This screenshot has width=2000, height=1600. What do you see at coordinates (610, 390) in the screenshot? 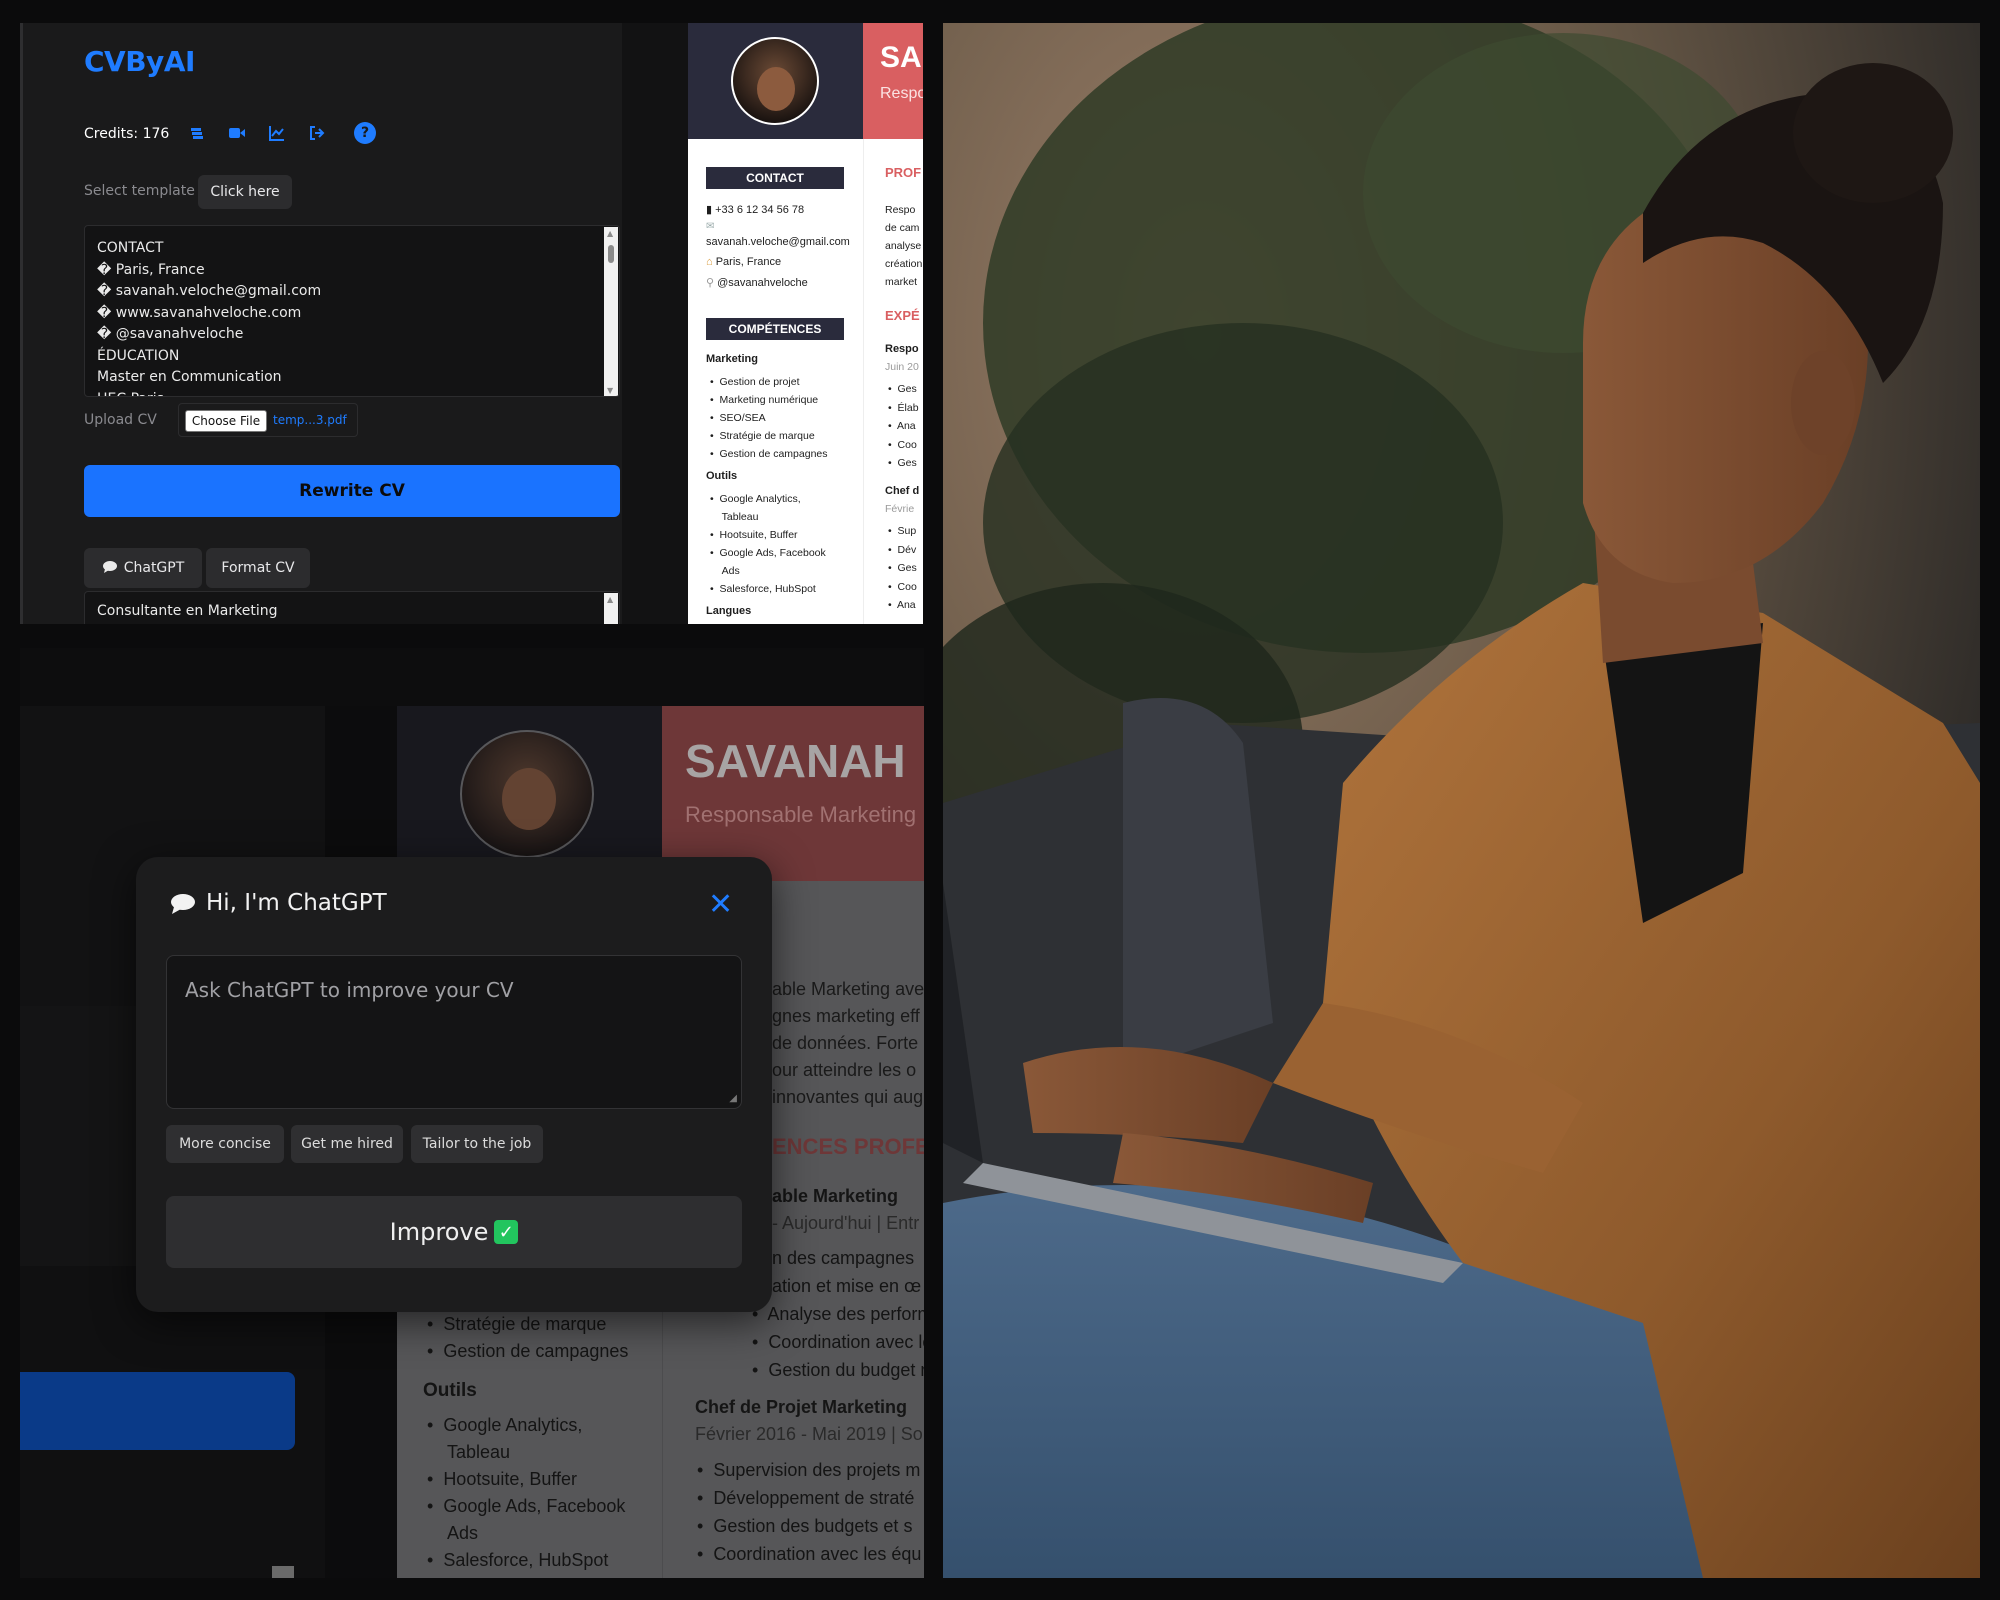
I see `scroll-down-arrow-icon: ▼` at bounding box center [610, 390].